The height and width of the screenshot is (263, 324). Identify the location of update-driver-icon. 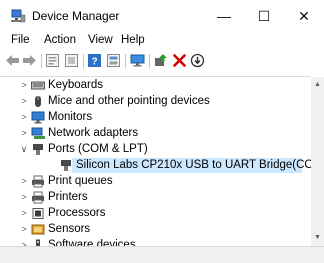
(160, 60).